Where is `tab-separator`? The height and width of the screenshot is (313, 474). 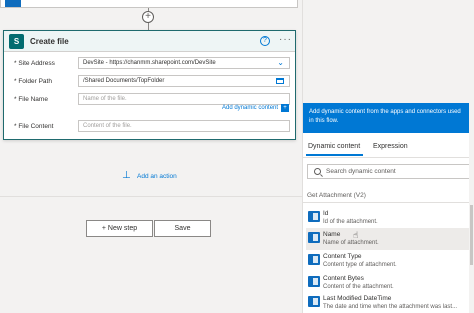 tab-separator is located at coordinates (387, 157).